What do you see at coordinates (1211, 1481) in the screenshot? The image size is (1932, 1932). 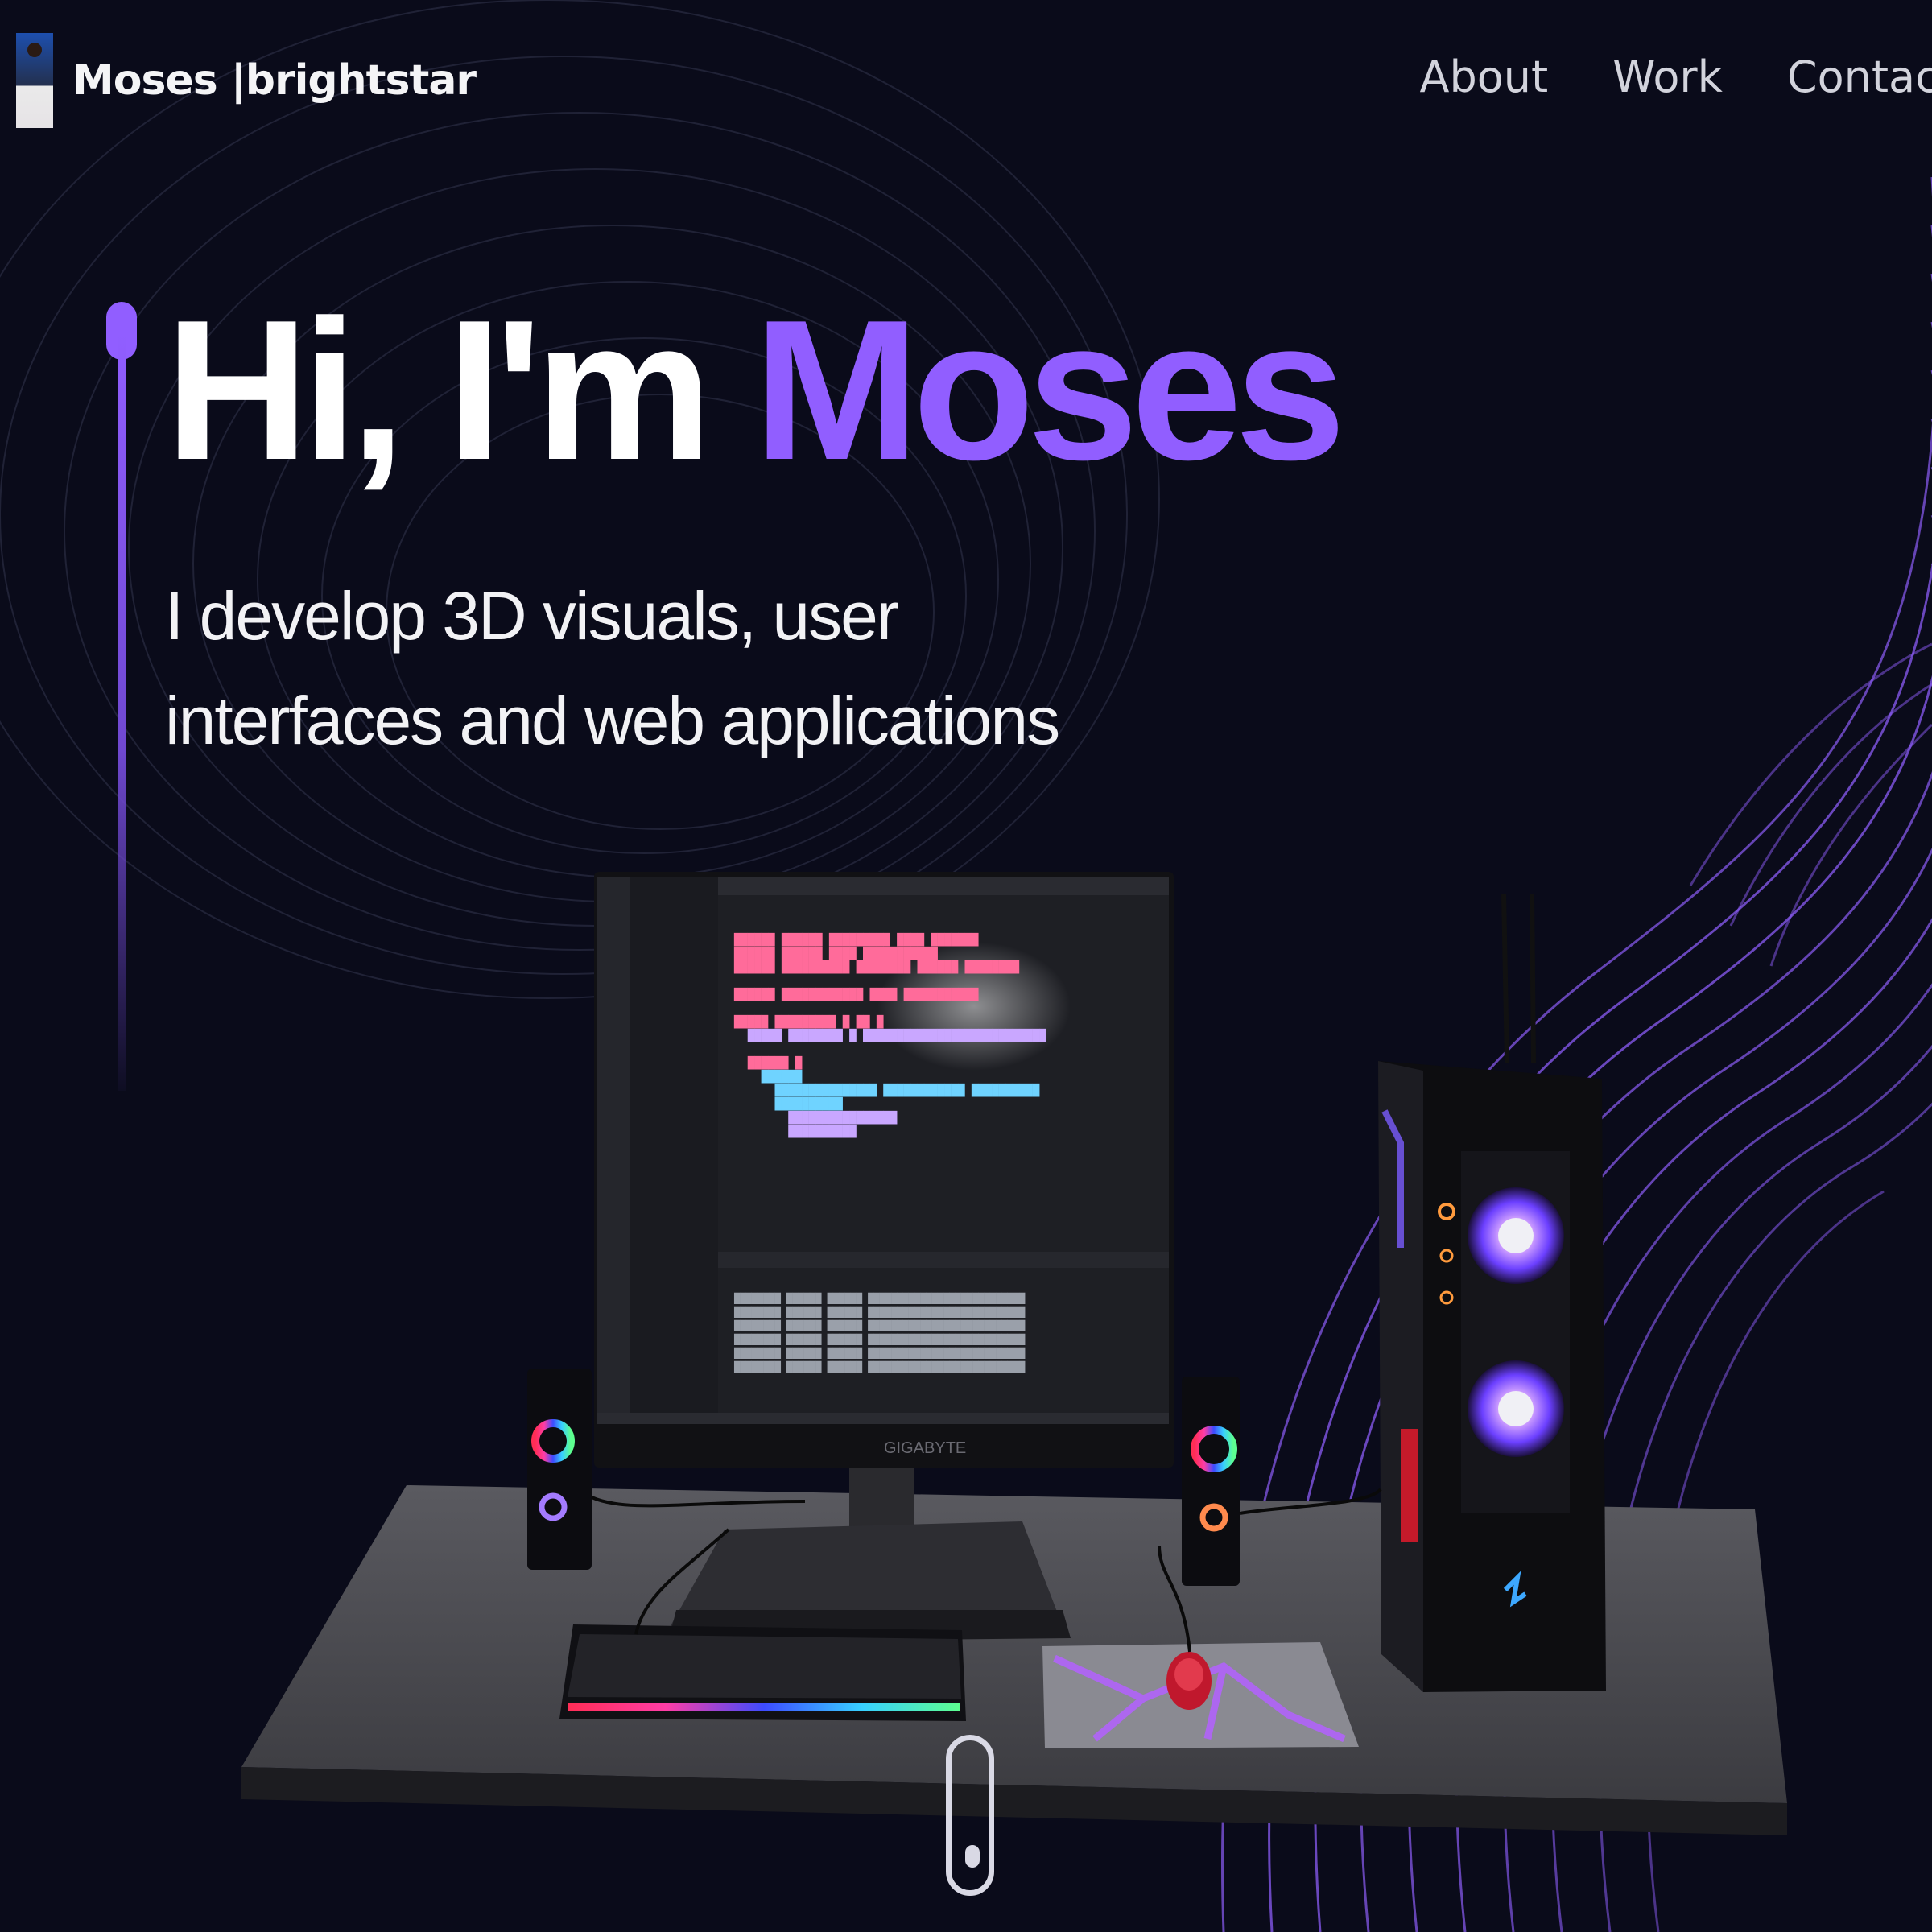 I see `right-speaker` at bounding box center [1211, 1481].